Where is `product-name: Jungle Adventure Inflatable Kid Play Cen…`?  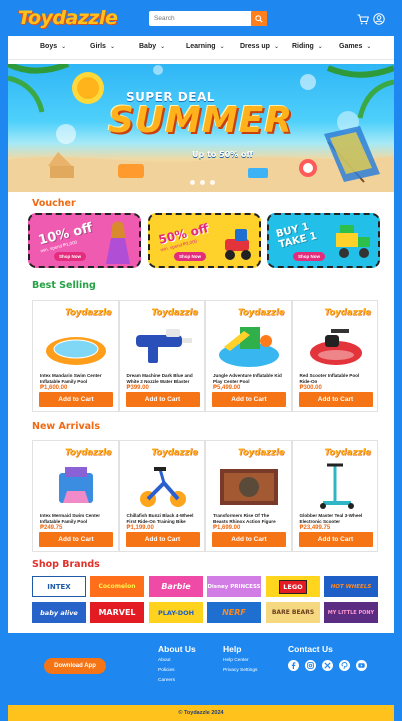 product-name: Jungle Adventure Inflatable Kid Play Cen… is located at coordinates (249, 378).